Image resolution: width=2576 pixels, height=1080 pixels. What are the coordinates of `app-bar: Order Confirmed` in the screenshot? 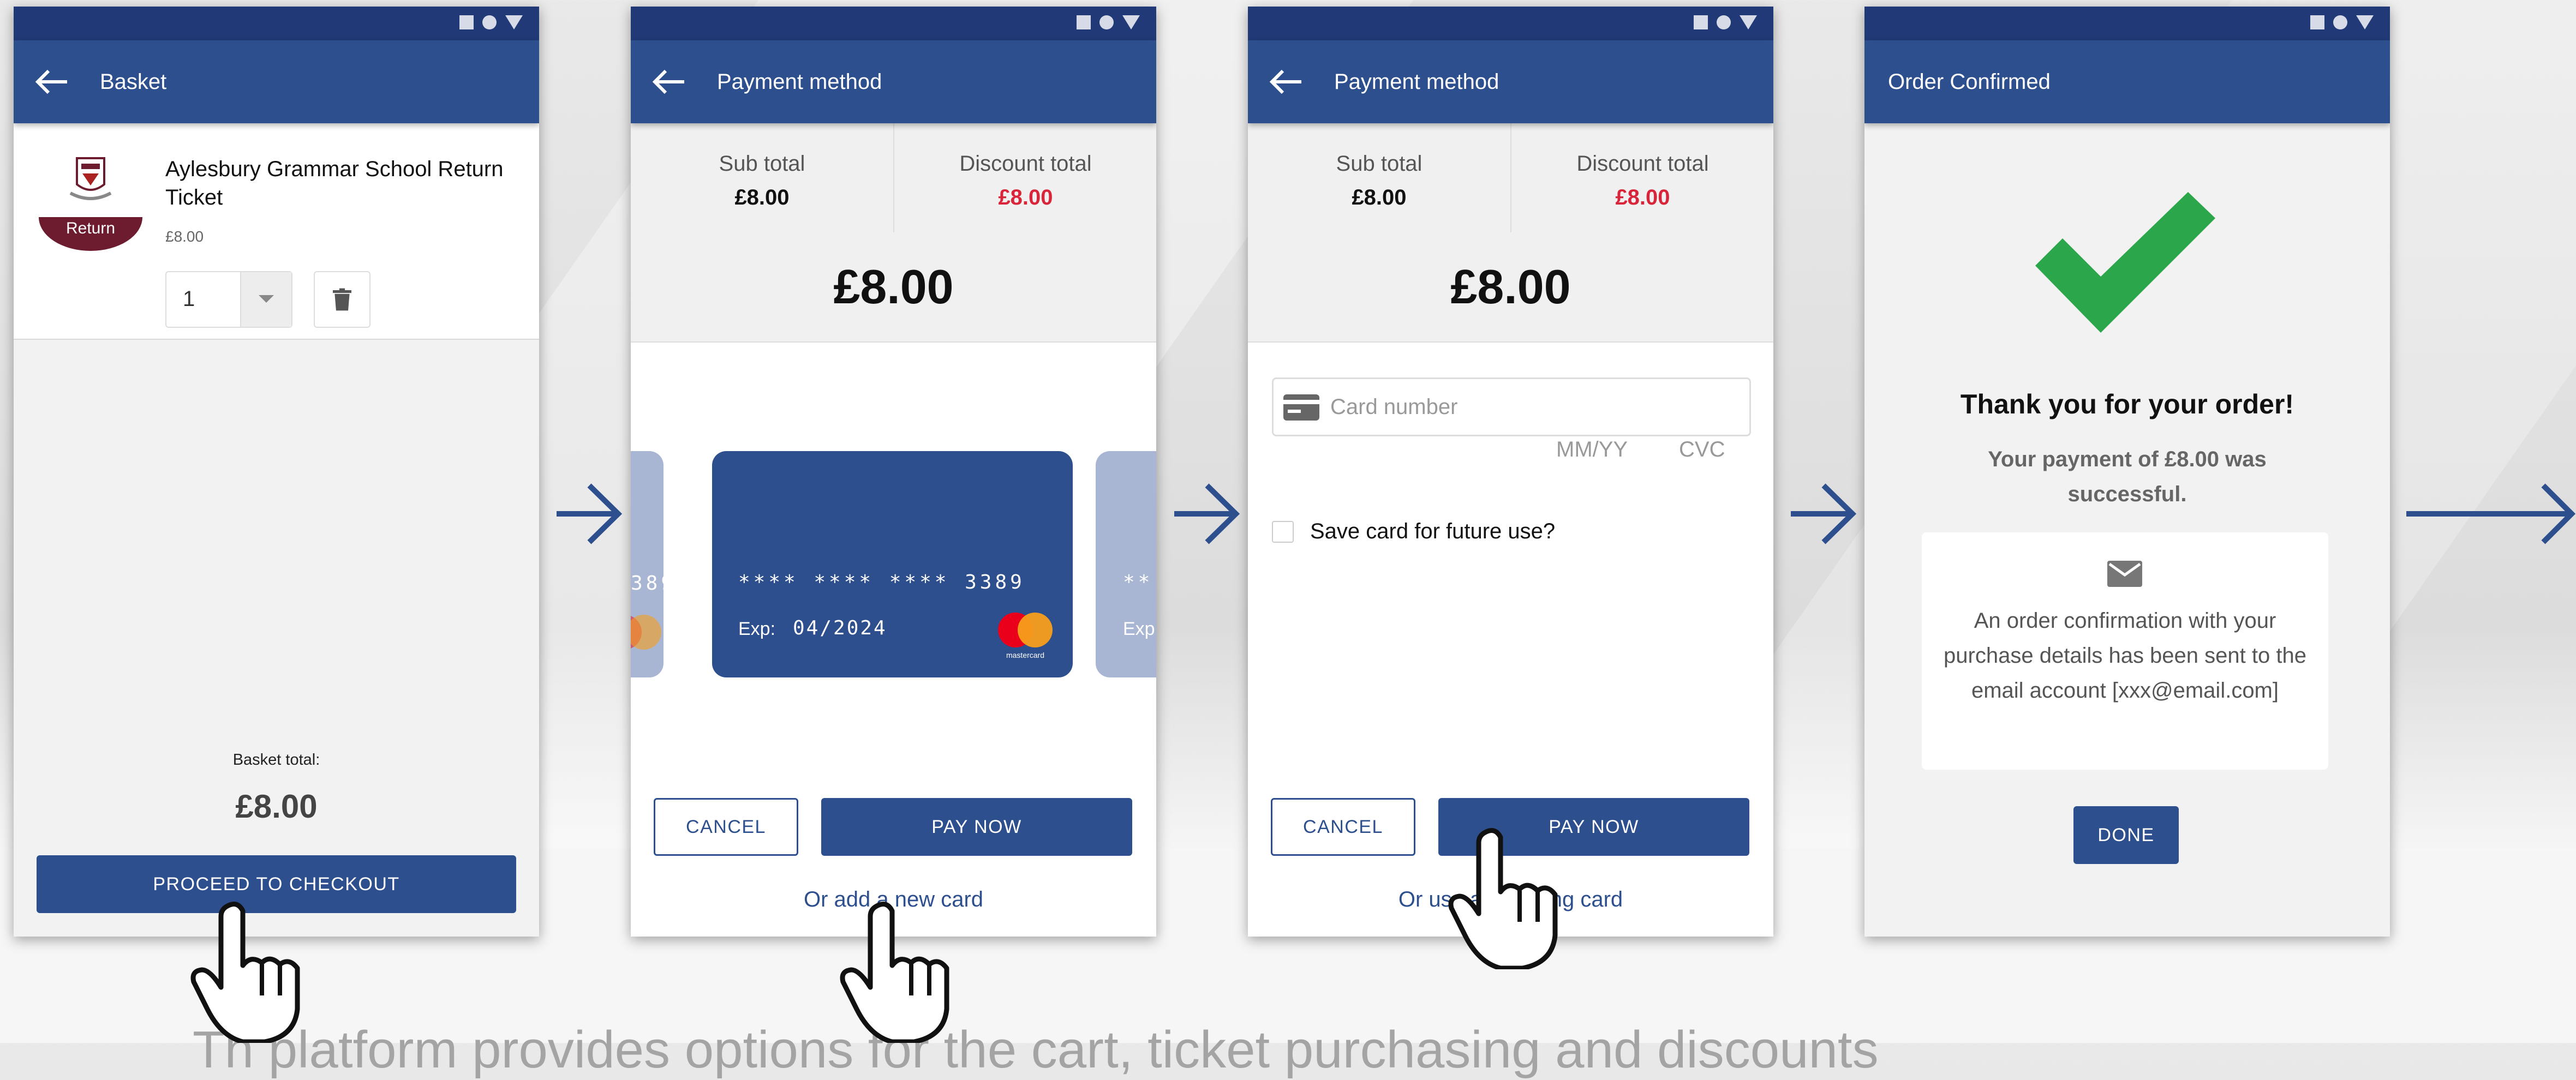 It's located at (2127, 81).